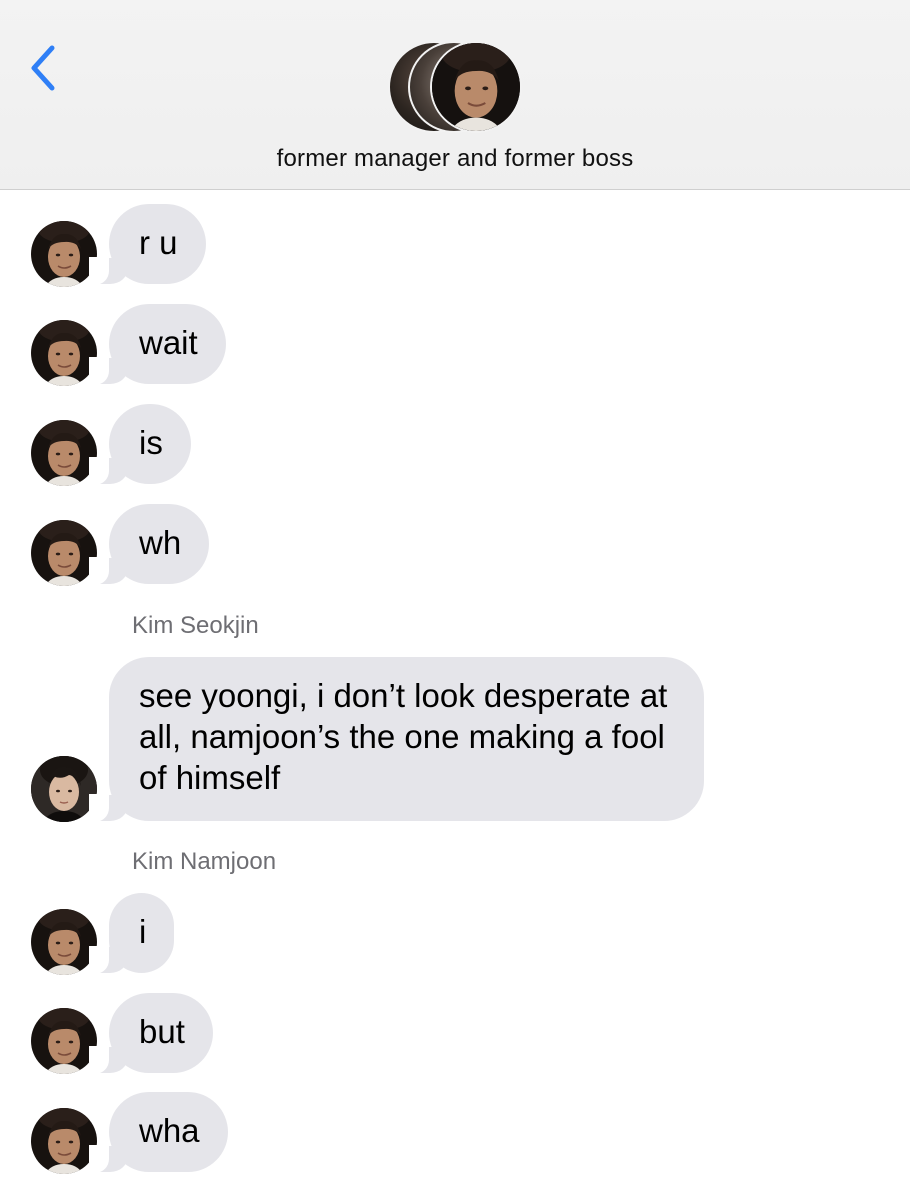 The image size is (910, 1200). I want to click on message-text: wha, so click(169, 1130).